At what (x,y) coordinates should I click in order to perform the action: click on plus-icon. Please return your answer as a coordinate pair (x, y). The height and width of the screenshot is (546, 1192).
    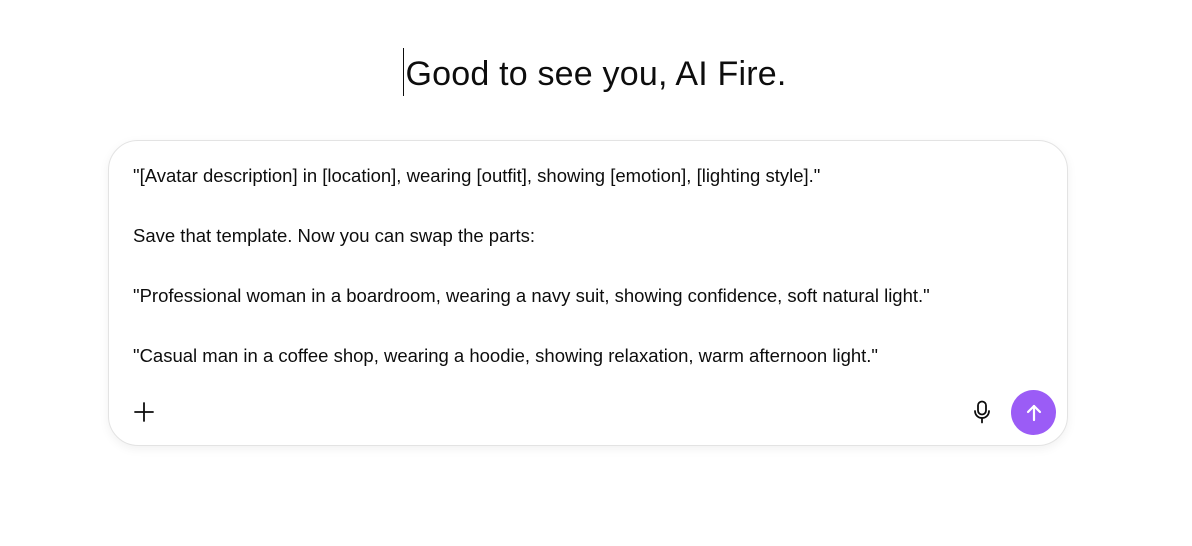
    Looking at the image, I should click on (144, 412).